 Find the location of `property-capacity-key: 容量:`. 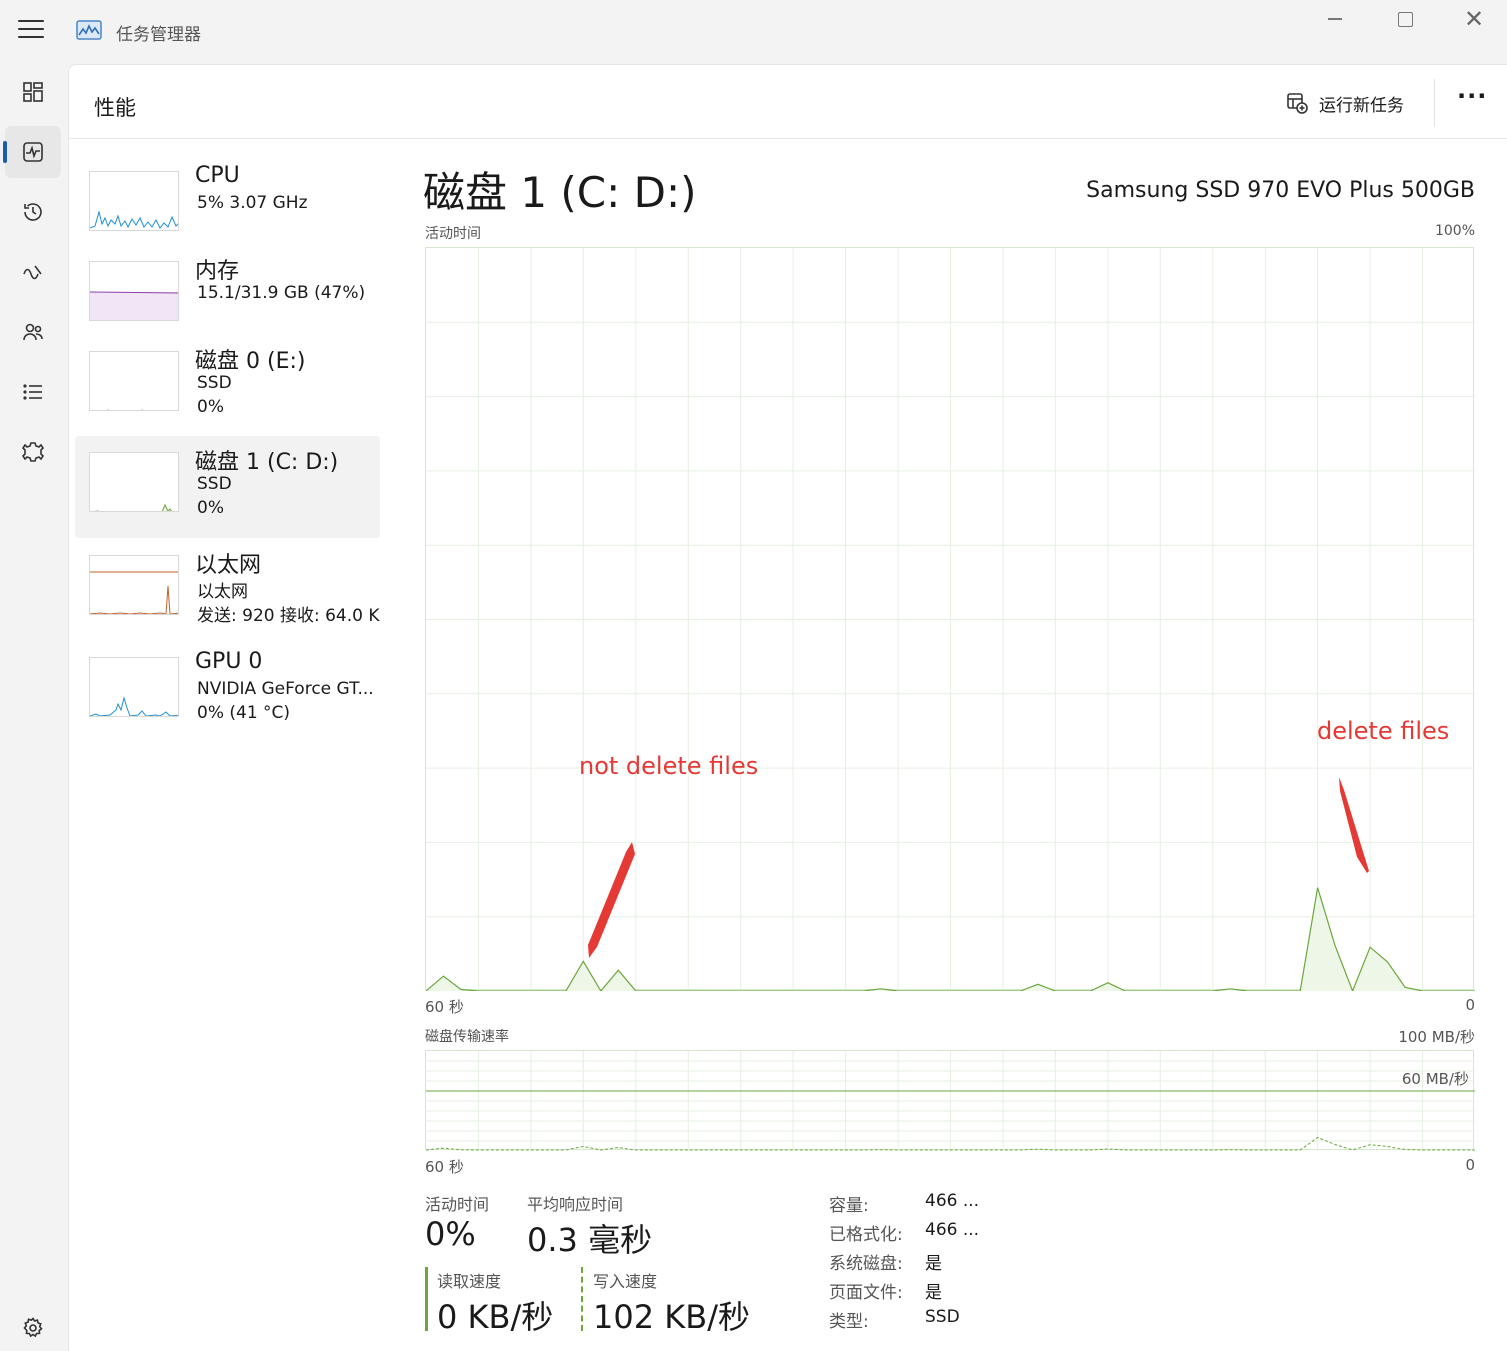

property-capacity-key: 容量: is located at coordinates (849, 1206).